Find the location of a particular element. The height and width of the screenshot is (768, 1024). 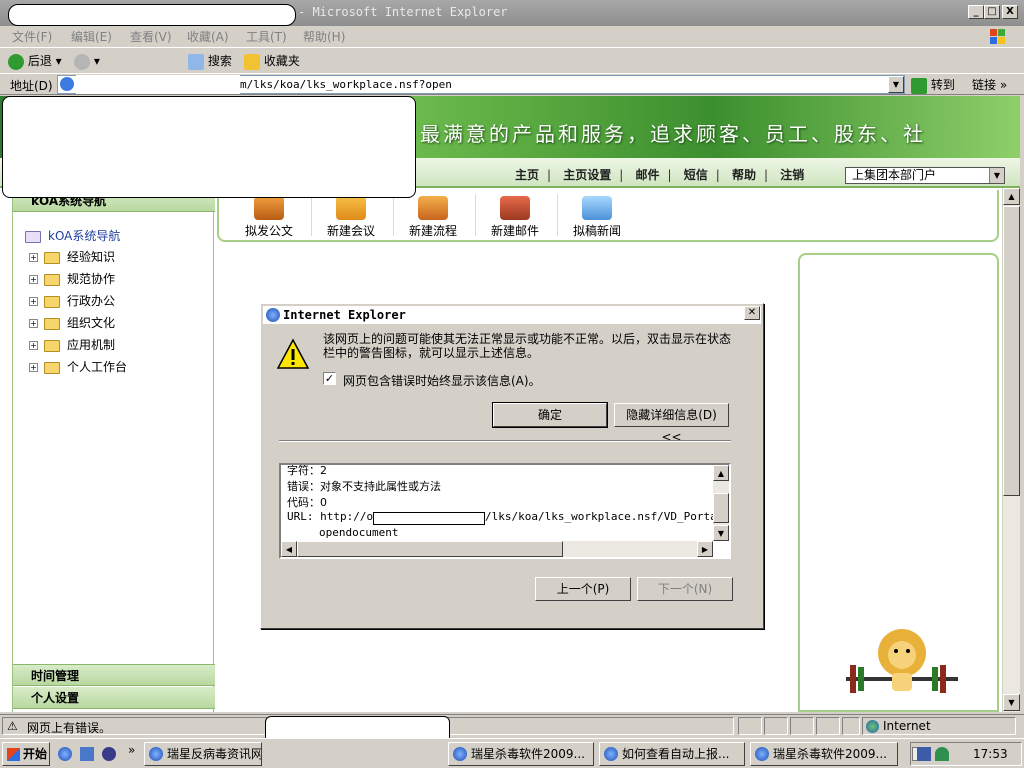

address-url: m/lks/koa/lks_workplace.nsf?open is located at coordinates (346, 84).